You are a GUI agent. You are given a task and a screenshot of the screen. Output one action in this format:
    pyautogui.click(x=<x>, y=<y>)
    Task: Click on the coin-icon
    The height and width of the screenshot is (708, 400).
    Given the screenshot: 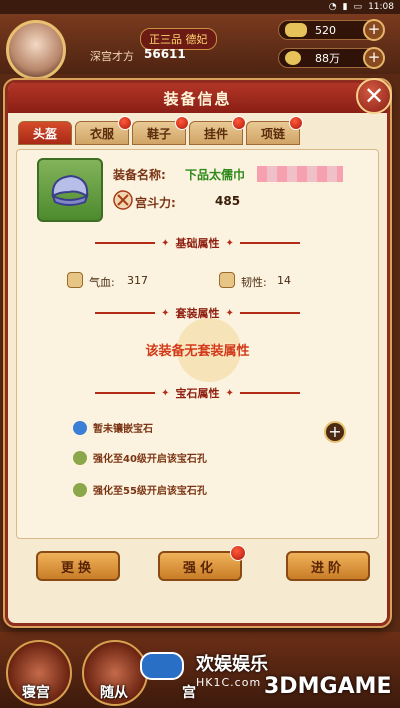 What is the action you would take?
    pyautogui.click(x=293, y=58)
    